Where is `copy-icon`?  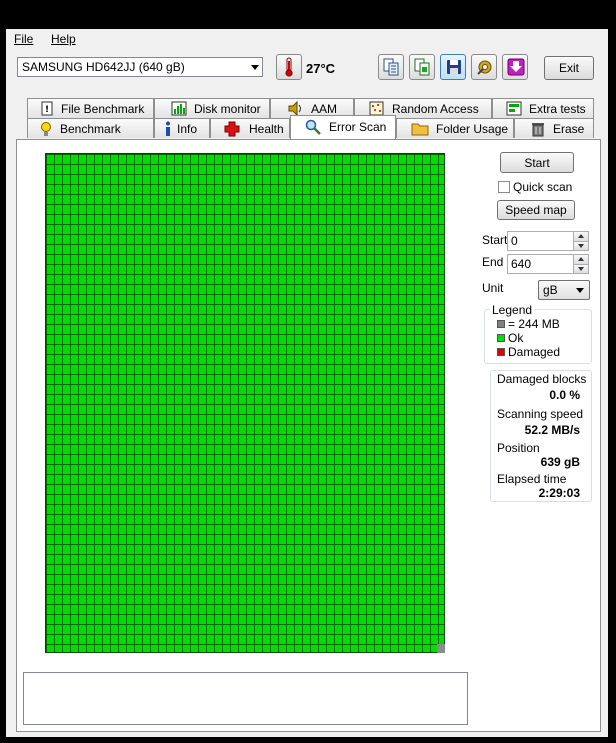
copy-icon is located at coordinates (391, 67).